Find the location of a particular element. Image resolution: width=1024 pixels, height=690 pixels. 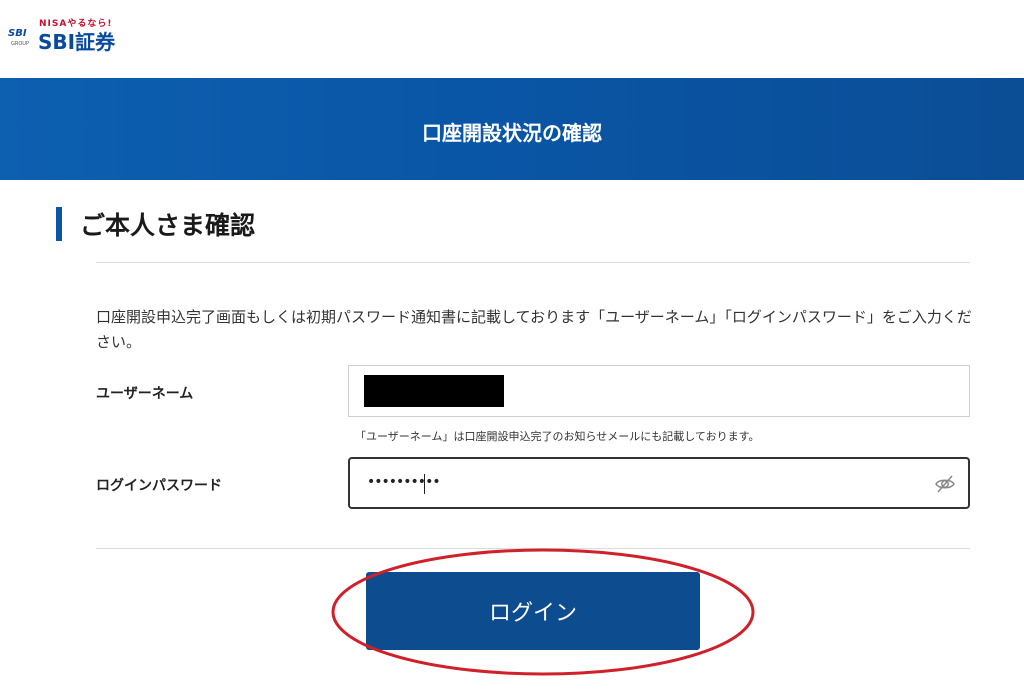

section-heading: ご本人さま確認 is located at coordinates (155, 224).